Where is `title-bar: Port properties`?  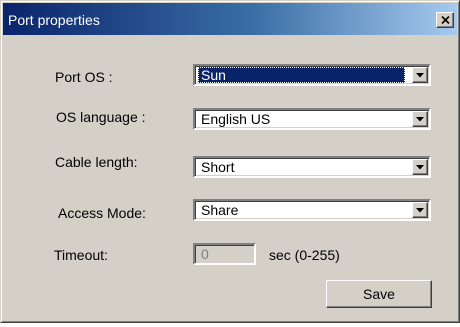 title-bar: Port properties is located at coordinates (230, 19).